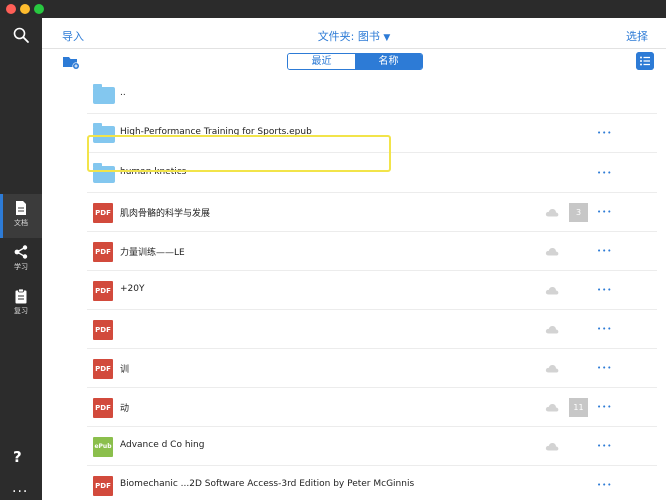  Describe the element at coordinates (153, 172) in the screenshot. I see `file-name: human knetics` at that location.